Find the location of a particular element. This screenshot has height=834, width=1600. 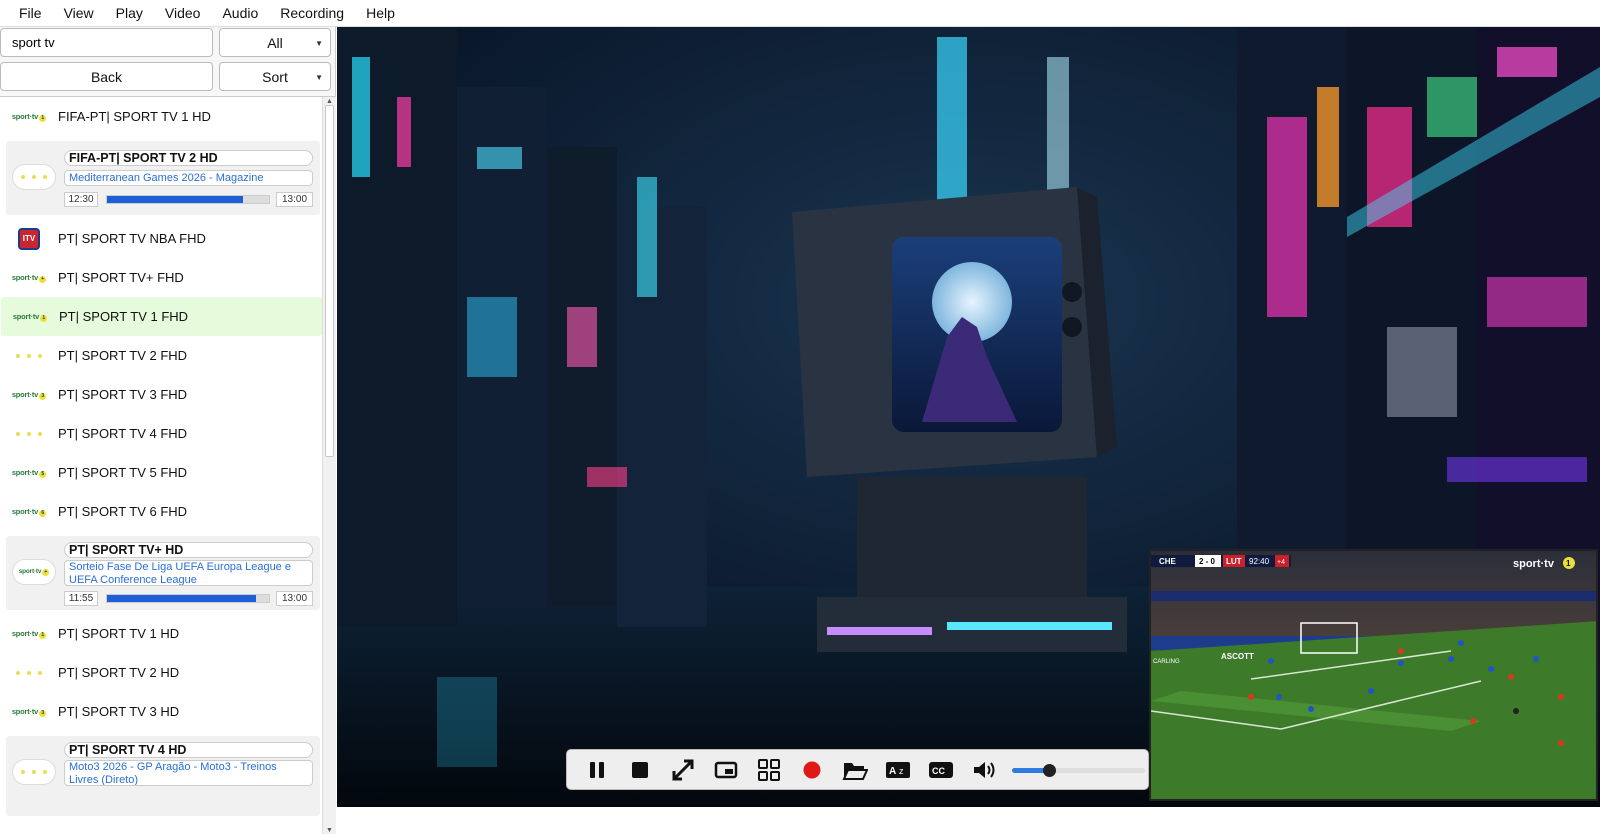

channel-name: PT| SPORT TV+ FHD is located at coordinates (121, 277).